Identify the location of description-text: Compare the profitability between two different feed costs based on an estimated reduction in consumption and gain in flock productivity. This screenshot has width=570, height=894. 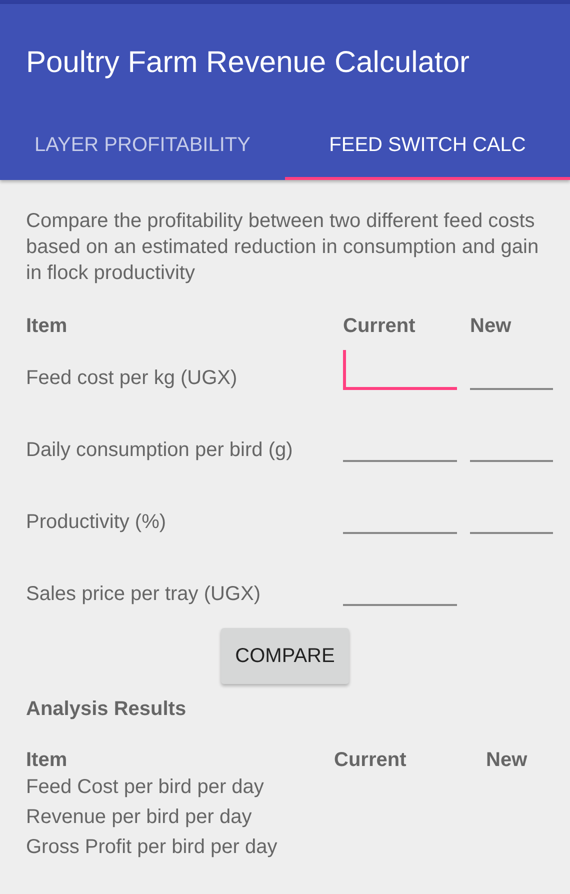
(283, 247).